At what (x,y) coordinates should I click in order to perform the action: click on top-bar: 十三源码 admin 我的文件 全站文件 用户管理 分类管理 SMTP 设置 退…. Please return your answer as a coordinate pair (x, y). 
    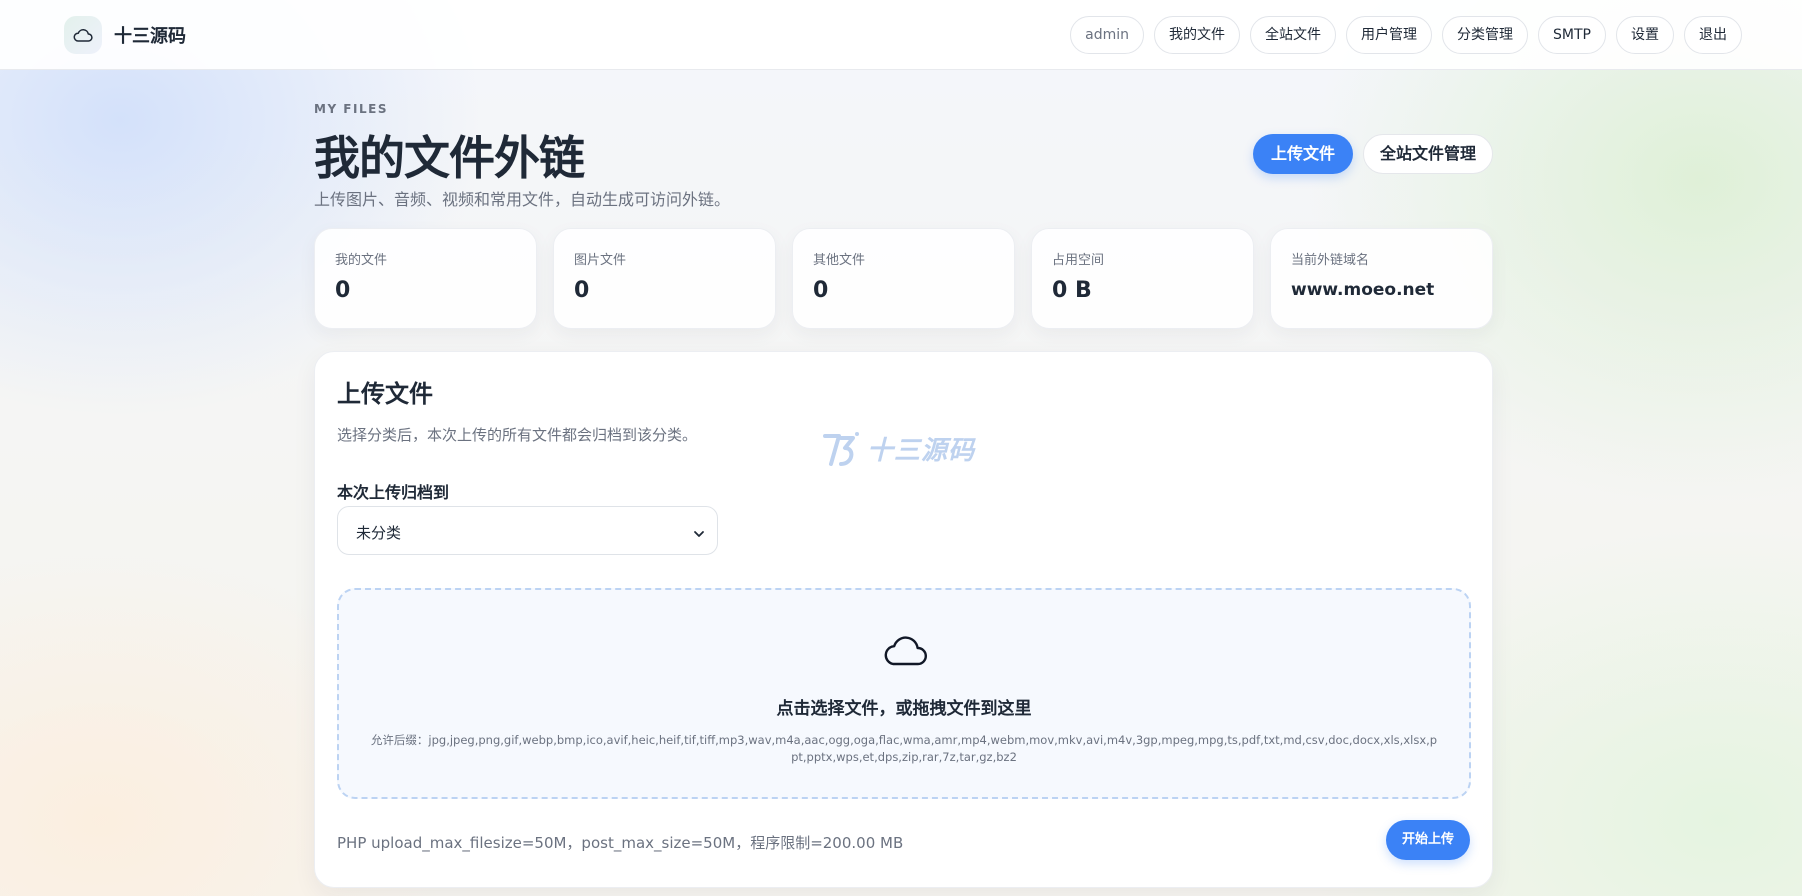
    Looking at the image, I should click on (901, 35).